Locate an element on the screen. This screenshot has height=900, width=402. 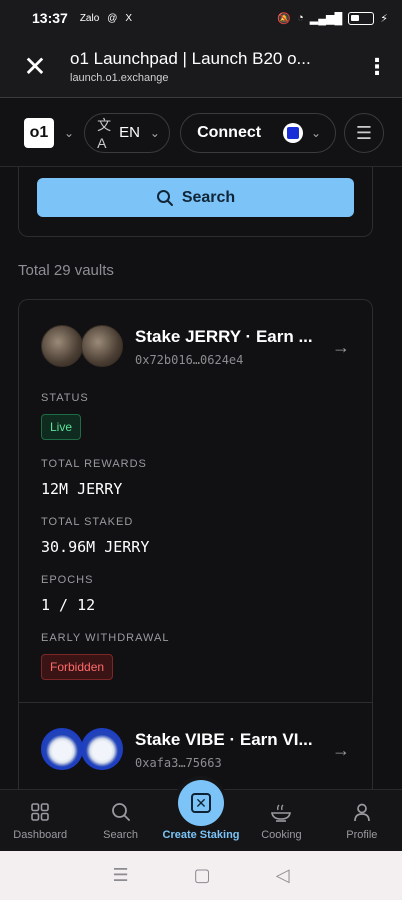
bowl-icon is located at coordinates (281, 813).